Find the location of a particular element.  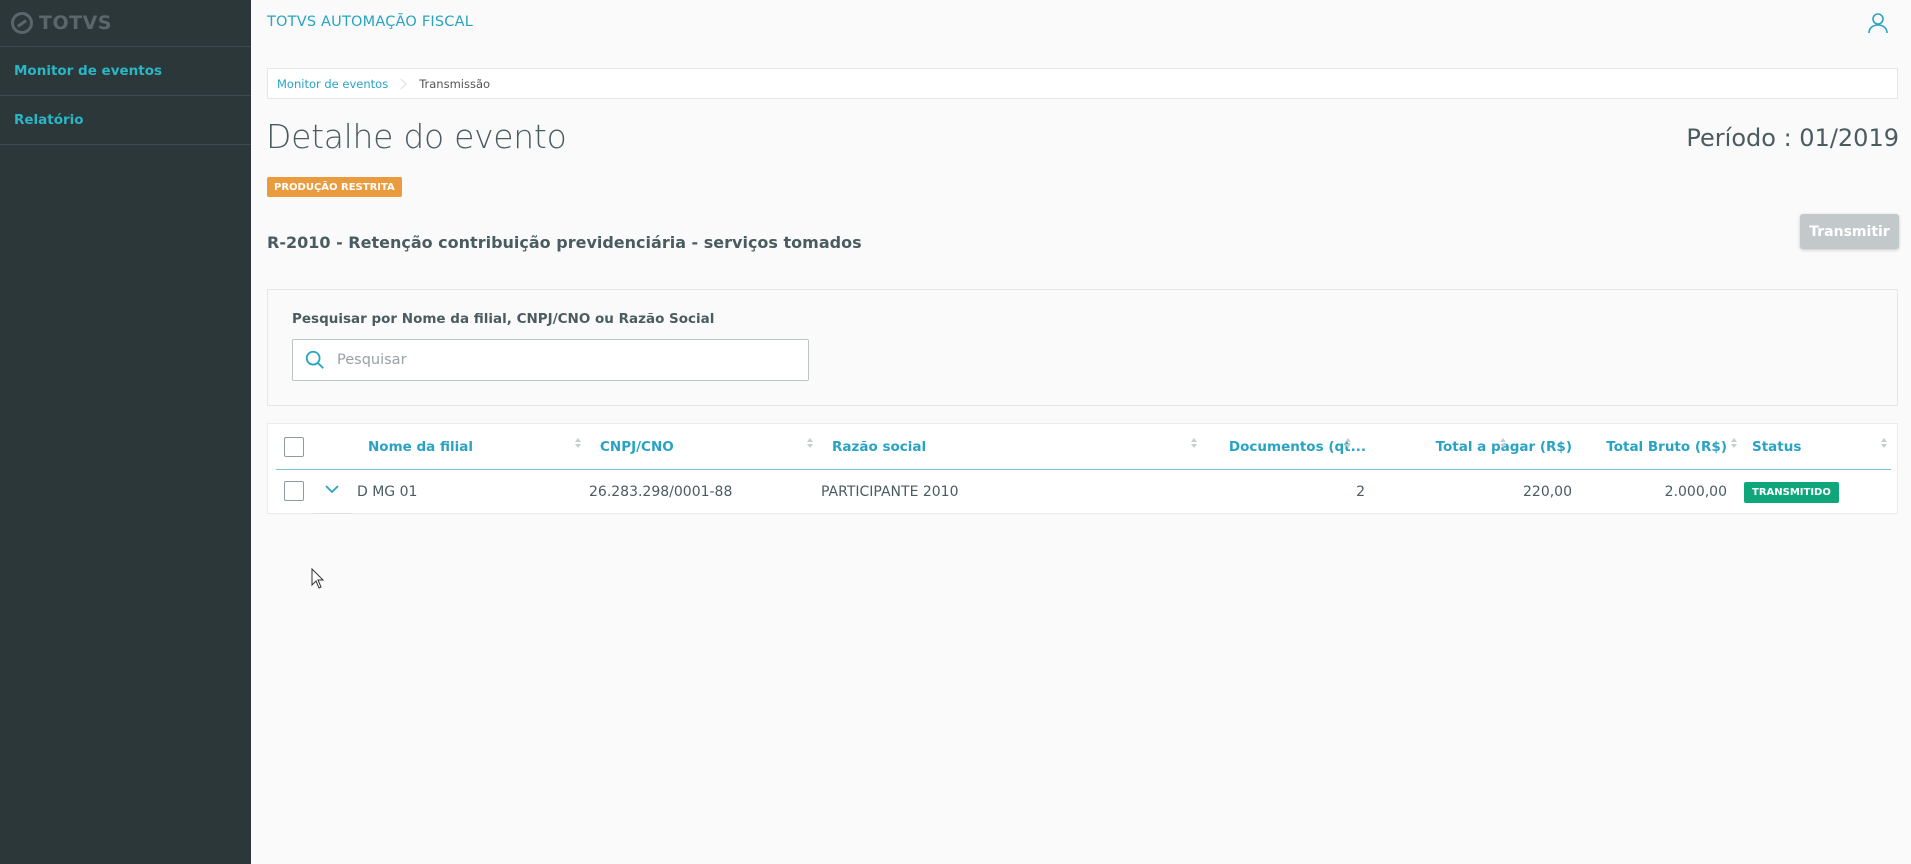

sidebar-item-relatorio: Relatório is located at coordinates (125, 120).